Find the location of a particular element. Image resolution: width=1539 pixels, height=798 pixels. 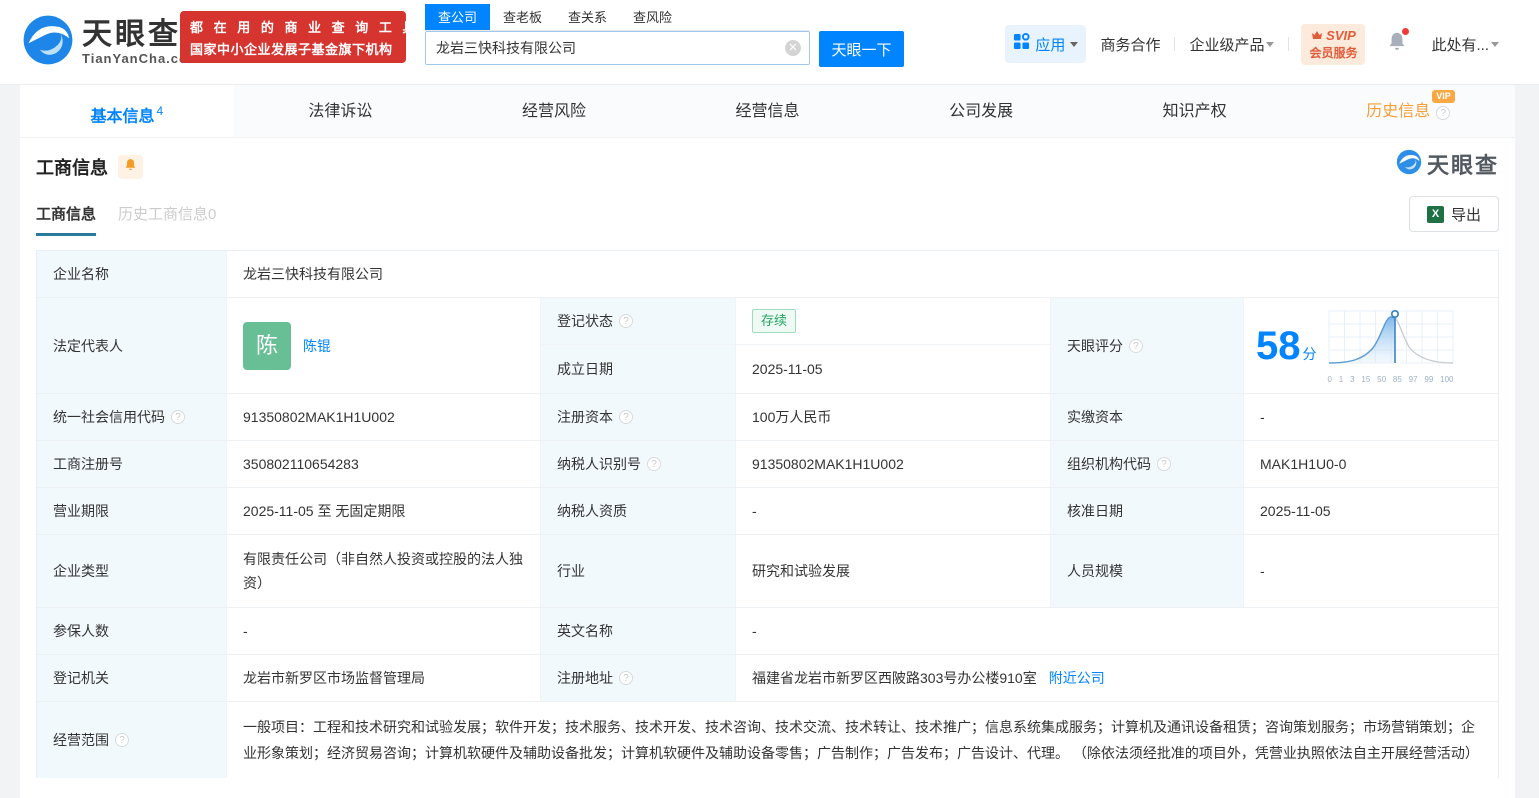

staff-size-value: - is located at coordinates (1371, 571).